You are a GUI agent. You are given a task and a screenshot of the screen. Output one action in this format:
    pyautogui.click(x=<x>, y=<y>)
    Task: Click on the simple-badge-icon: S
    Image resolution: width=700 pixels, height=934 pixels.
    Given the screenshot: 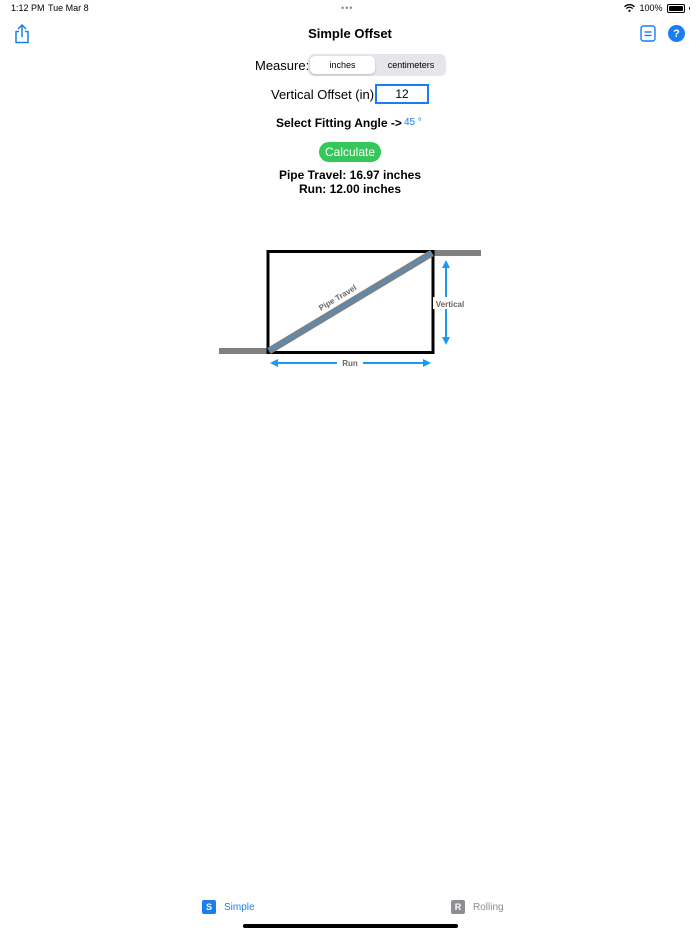 What is the action you would take?
    pyautogui.click(x=209, y=907)
    